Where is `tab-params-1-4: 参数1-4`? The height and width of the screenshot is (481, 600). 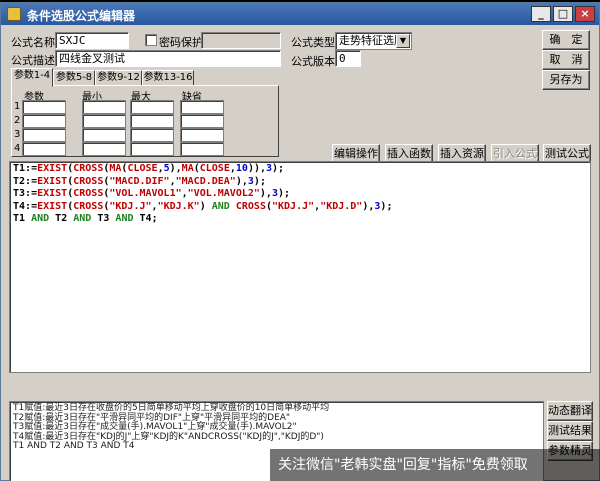 tab-params-1-4: 参数1-4 is located at coordinates (32, 77).